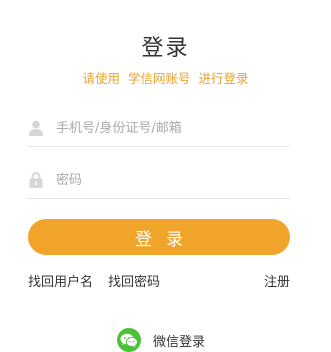 The width and height of the screenshot is (331, 352). Describe the element at coordinates (101, 78) in the screenshot. I see `subtitle-part-1: 请使用` at that location.